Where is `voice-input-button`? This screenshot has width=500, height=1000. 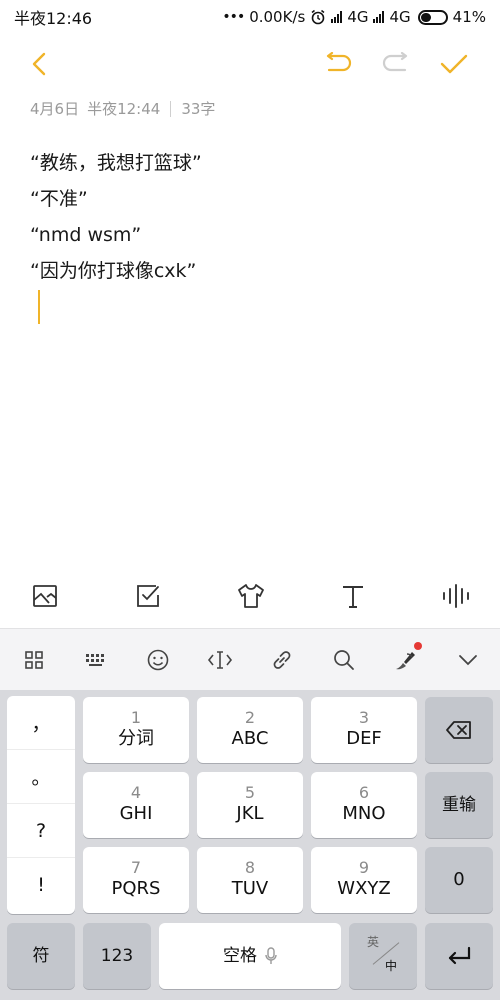
voice-input-button is located at coordinates (456, 596).